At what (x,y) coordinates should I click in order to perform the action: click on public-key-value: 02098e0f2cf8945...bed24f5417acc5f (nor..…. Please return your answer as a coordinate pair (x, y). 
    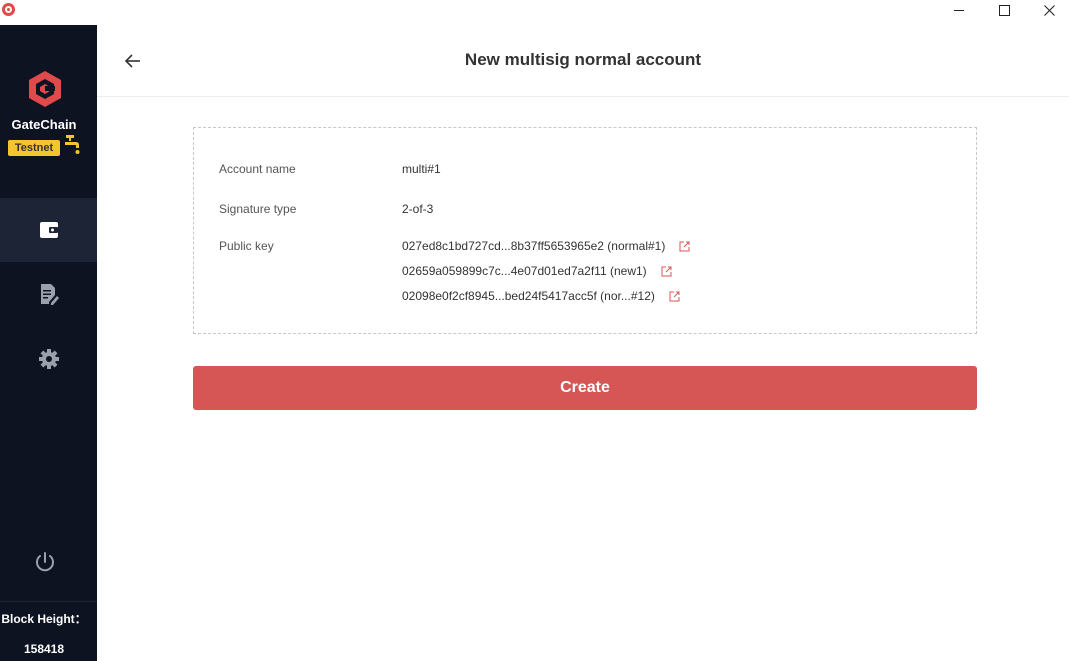
    Looking at the image, I should click on (528, 296).